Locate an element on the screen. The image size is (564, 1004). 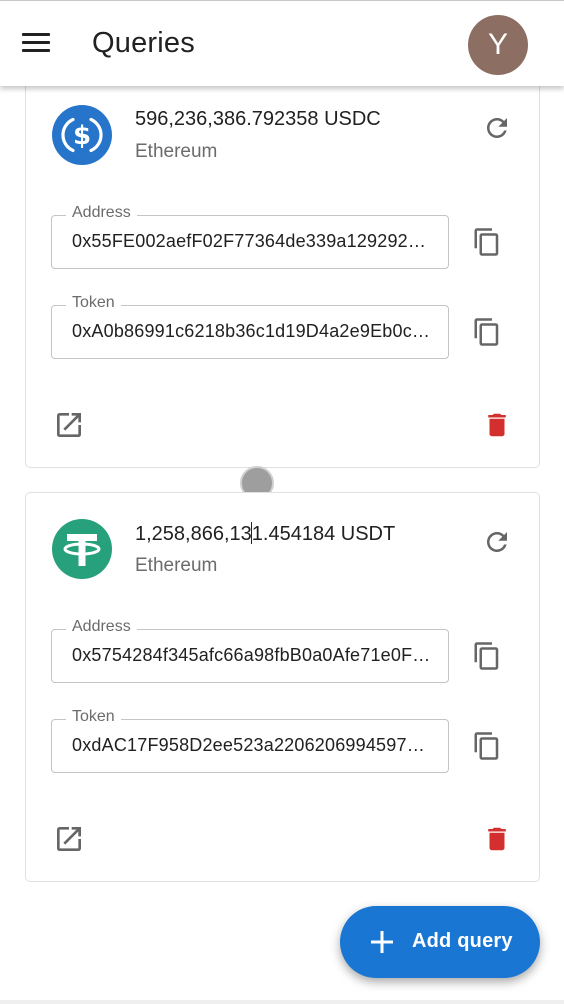
usdc-icon: $ is located at coordinates (82, 135).